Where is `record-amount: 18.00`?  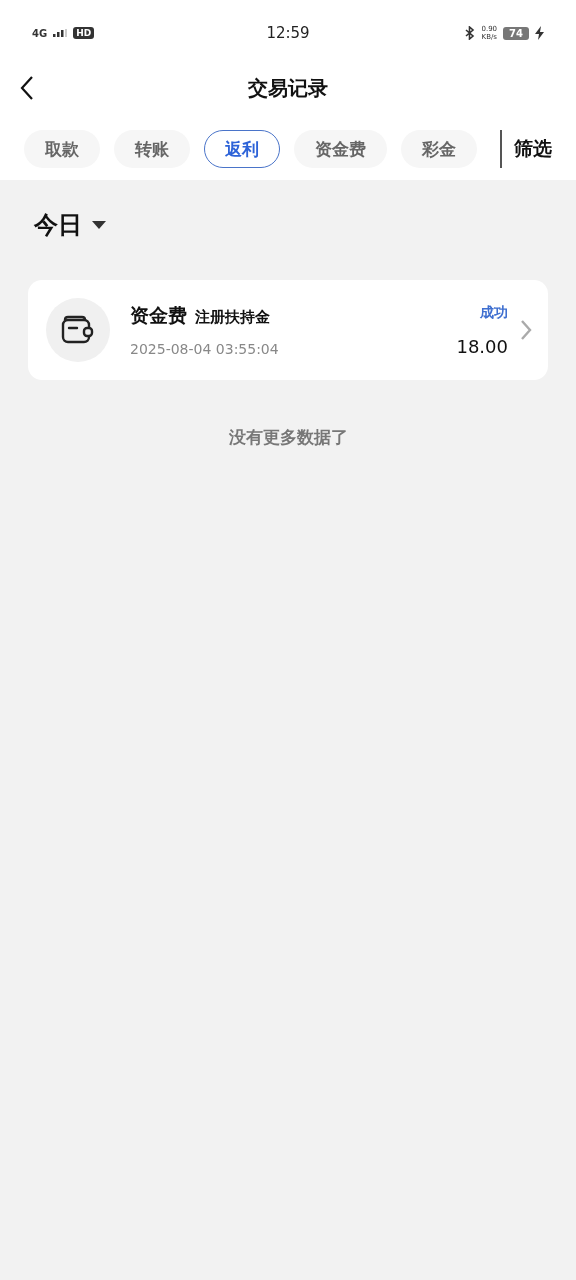 record-amount: 18.00 is located at coordinates (482, 346).